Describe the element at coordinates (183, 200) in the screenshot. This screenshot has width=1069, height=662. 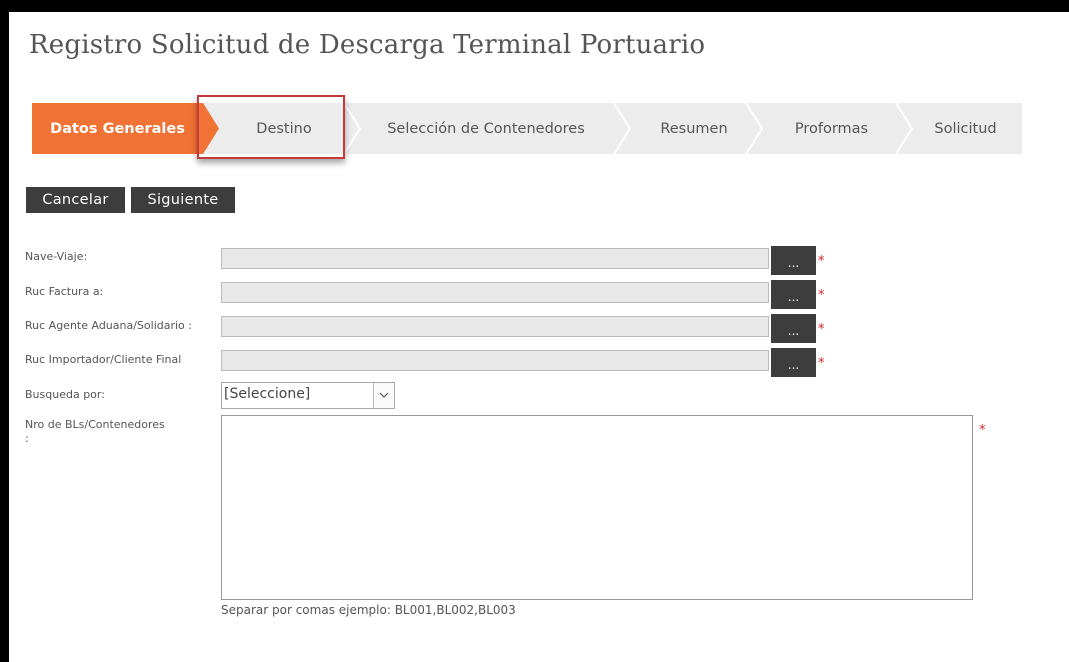
I see `next-button: Siguiente` at that location.